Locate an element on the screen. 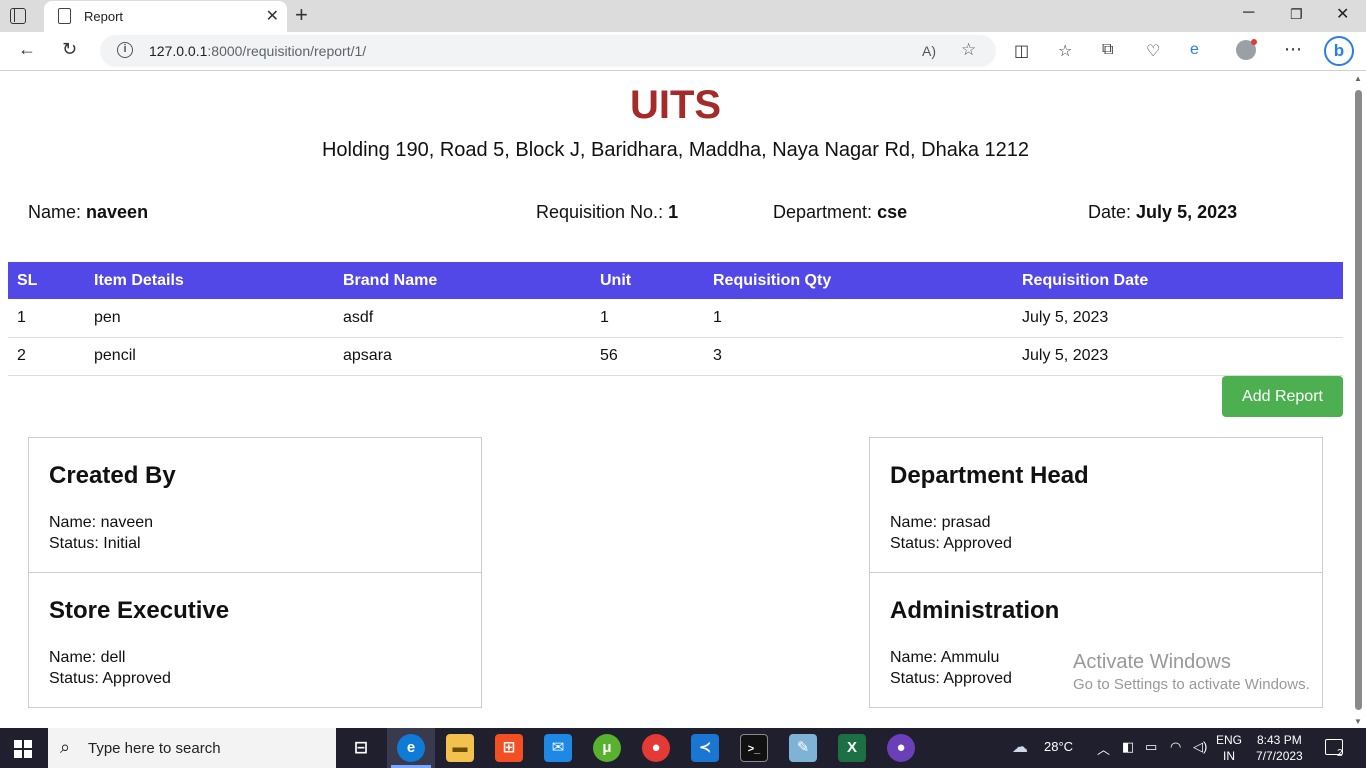  report-date: Date: July 5, 2023 is located at coordinates (1162, 212).